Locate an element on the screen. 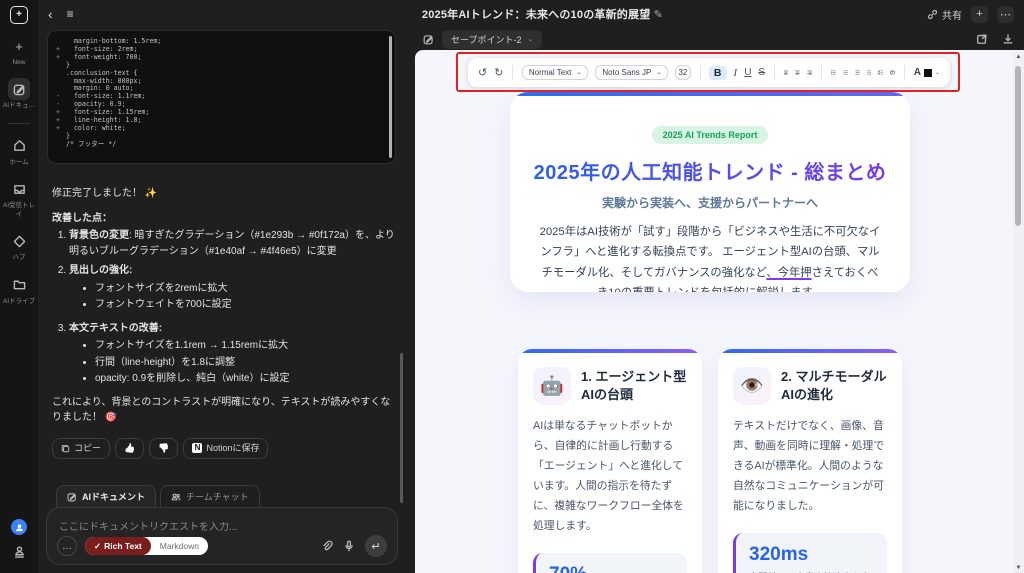 Image resolution: width=1024 pixels, height=573 pixels. scrollbar-thumb is located at coordinates (1018, 146).